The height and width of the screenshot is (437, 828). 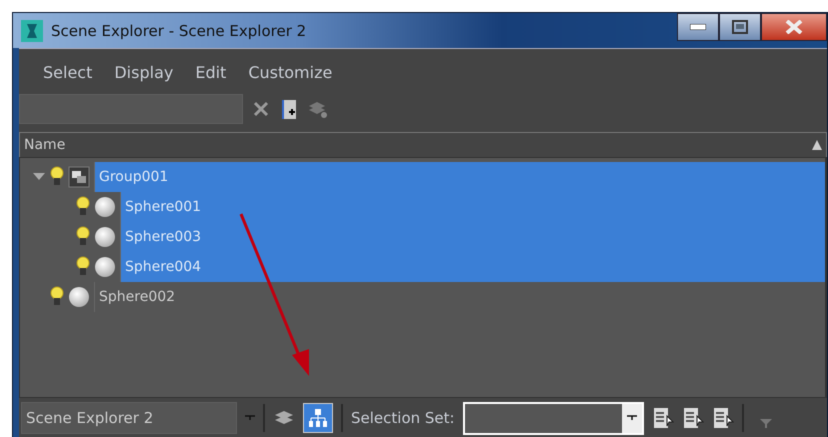 I want to click on maximize-button, so click(x=740, y=27).